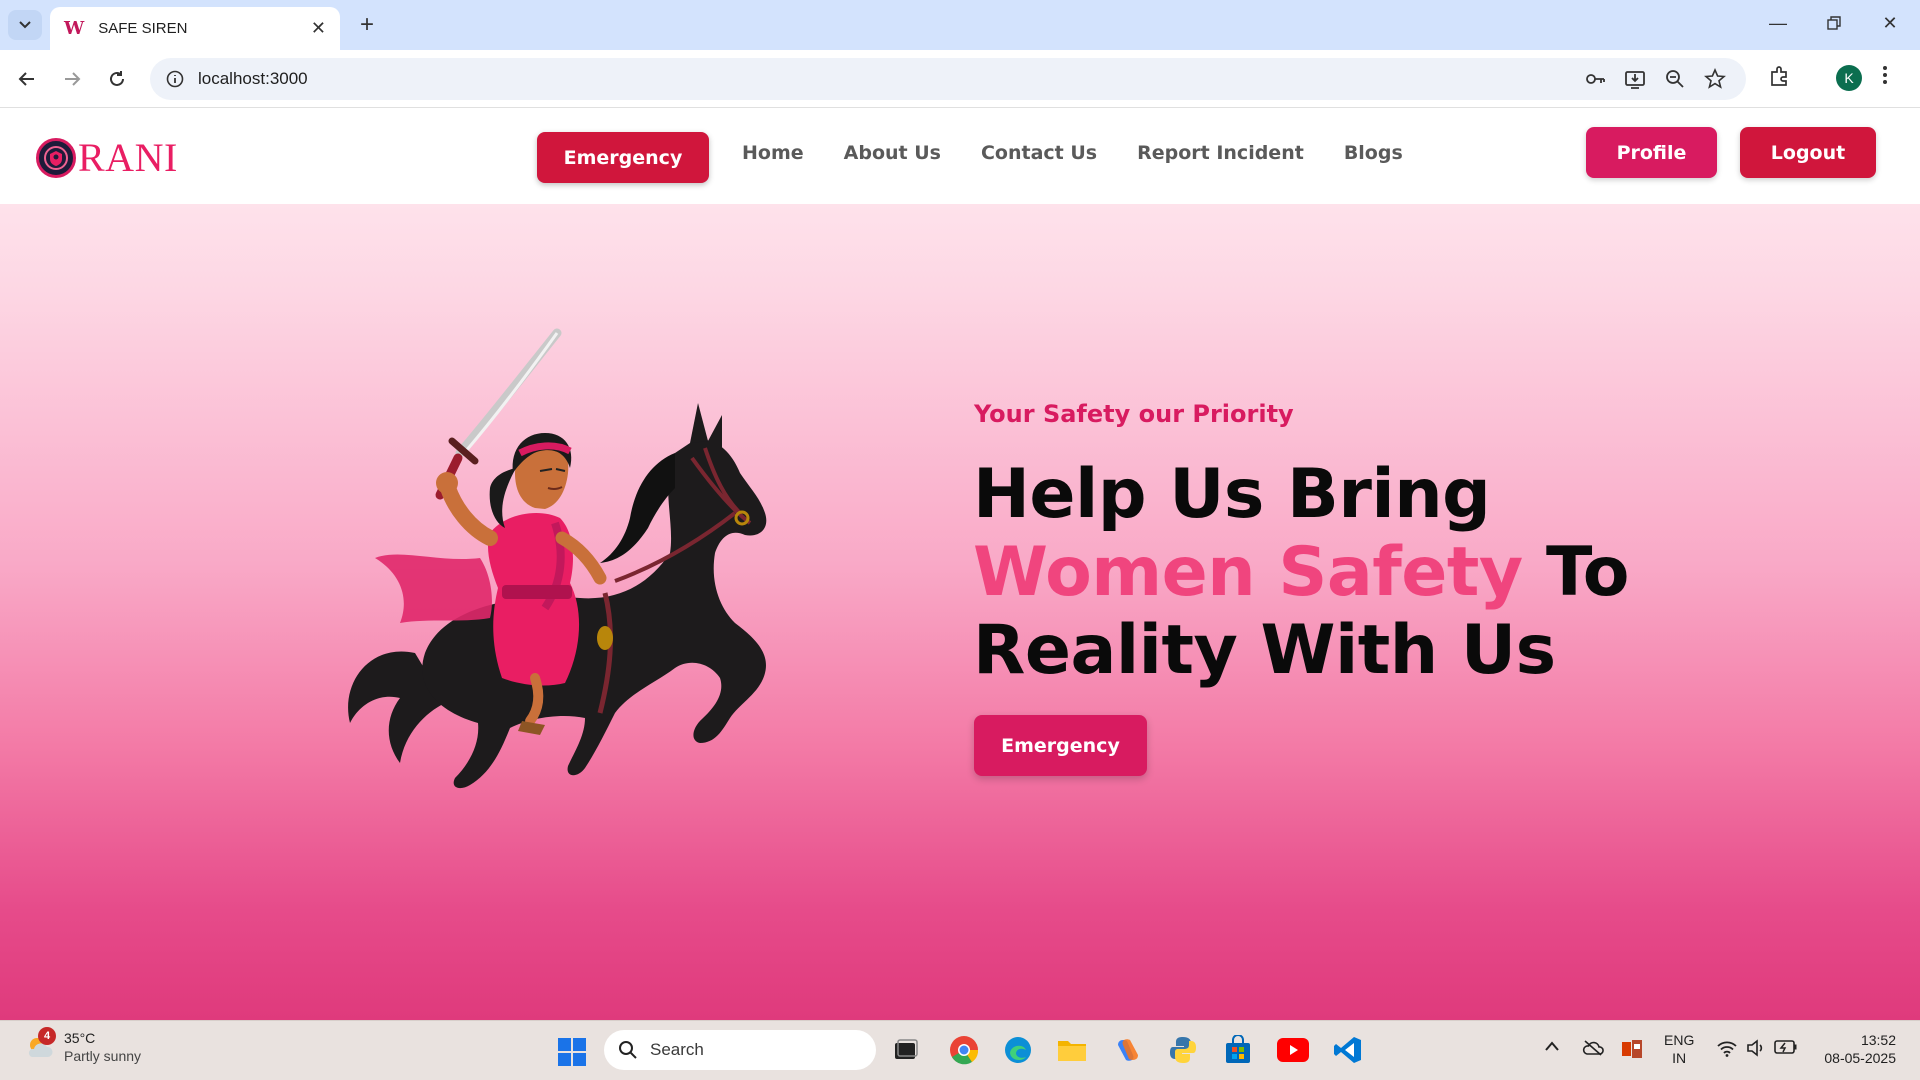 The height and width of the screenshot is (1080, 1920). What do you see at coordinates (1220, 153) in the screenshot?
I see `nav-link-report-incident: Report Incident` at bounding box center [1220, 153].